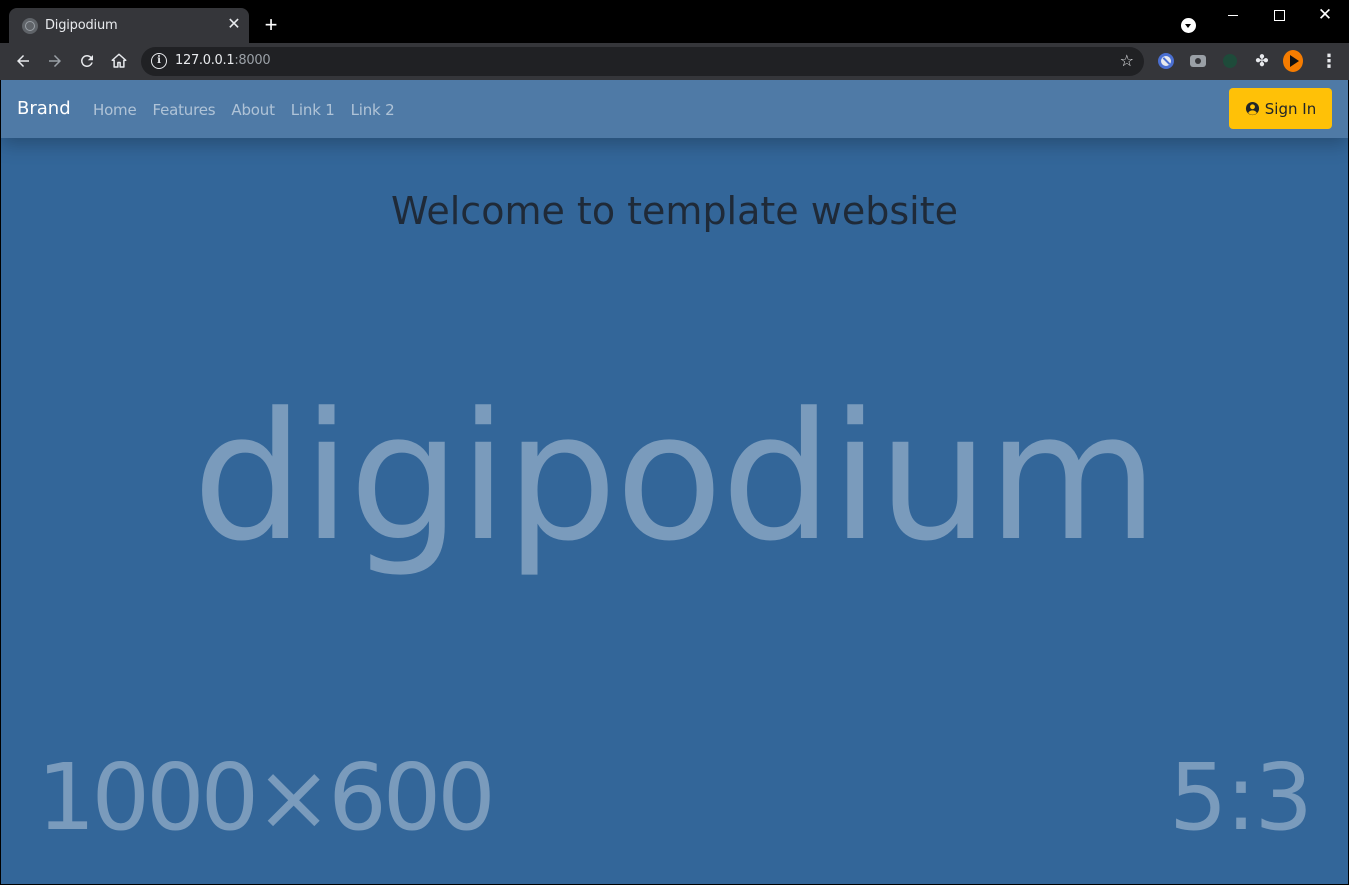  Describe the element at coordinates (184, 110) in the screenshot. I see `nav-link-features: Features` at that location.